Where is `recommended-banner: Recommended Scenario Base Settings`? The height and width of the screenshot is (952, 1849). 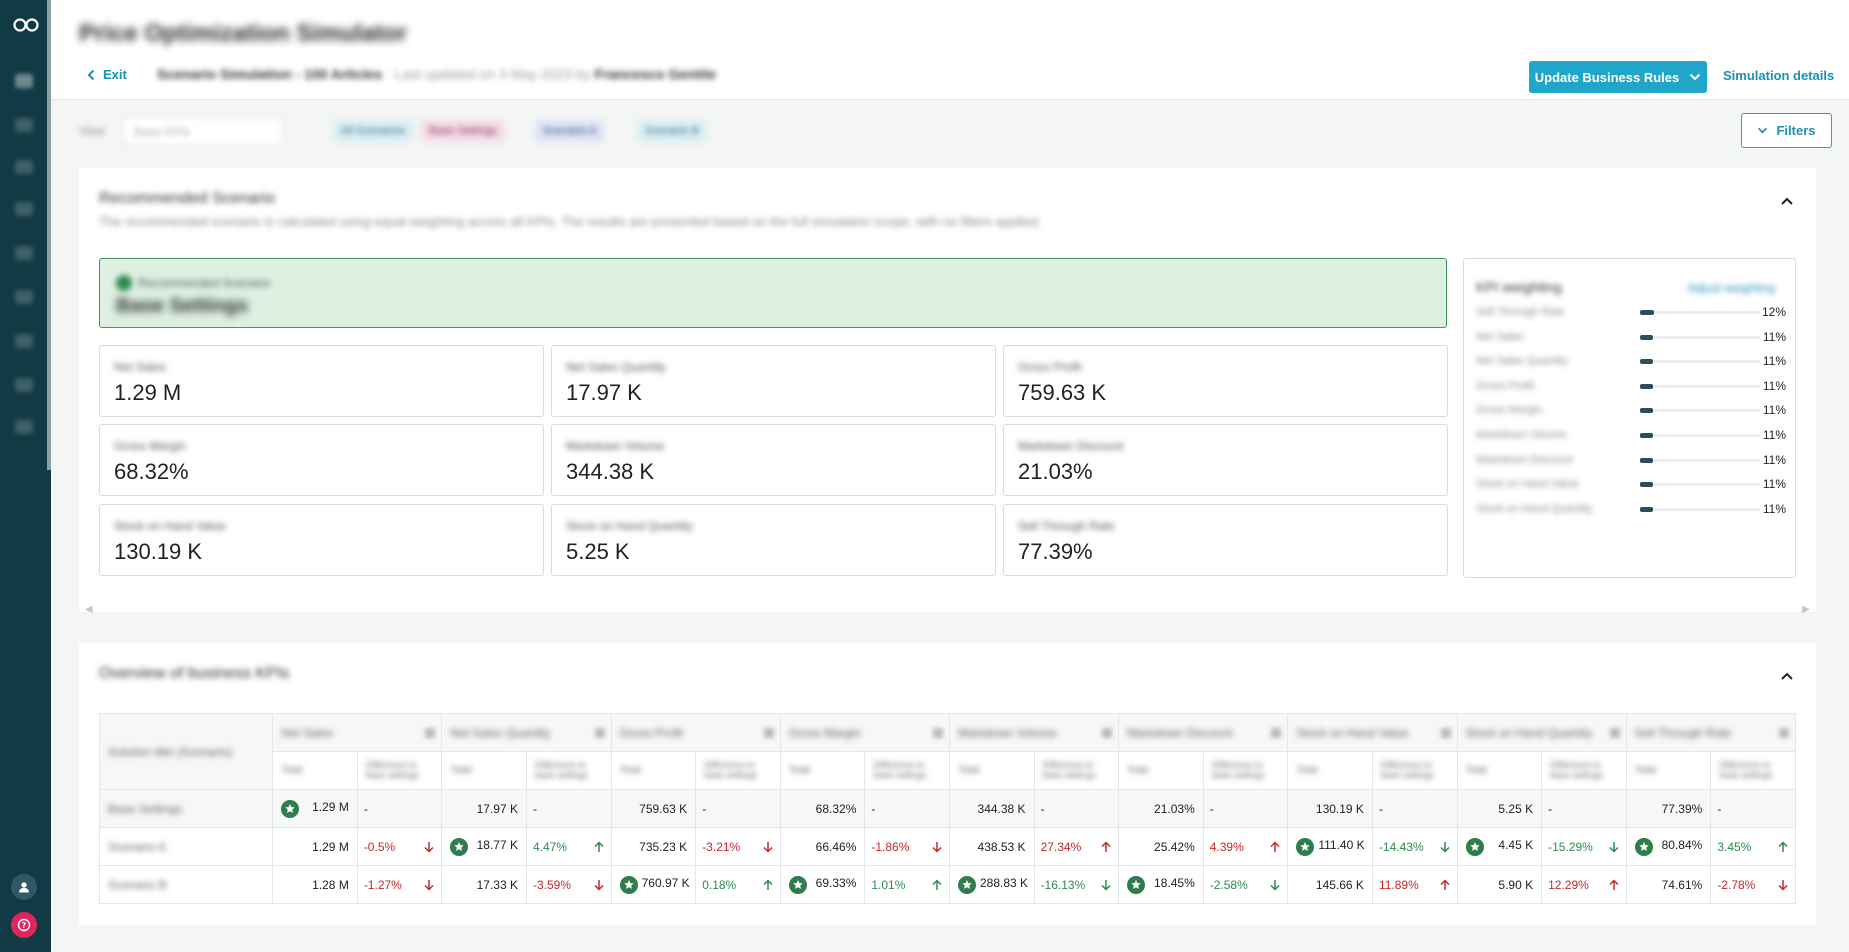 recommended-banner: Recommended Scenario Base Settings is located at coordinates (773, 293).